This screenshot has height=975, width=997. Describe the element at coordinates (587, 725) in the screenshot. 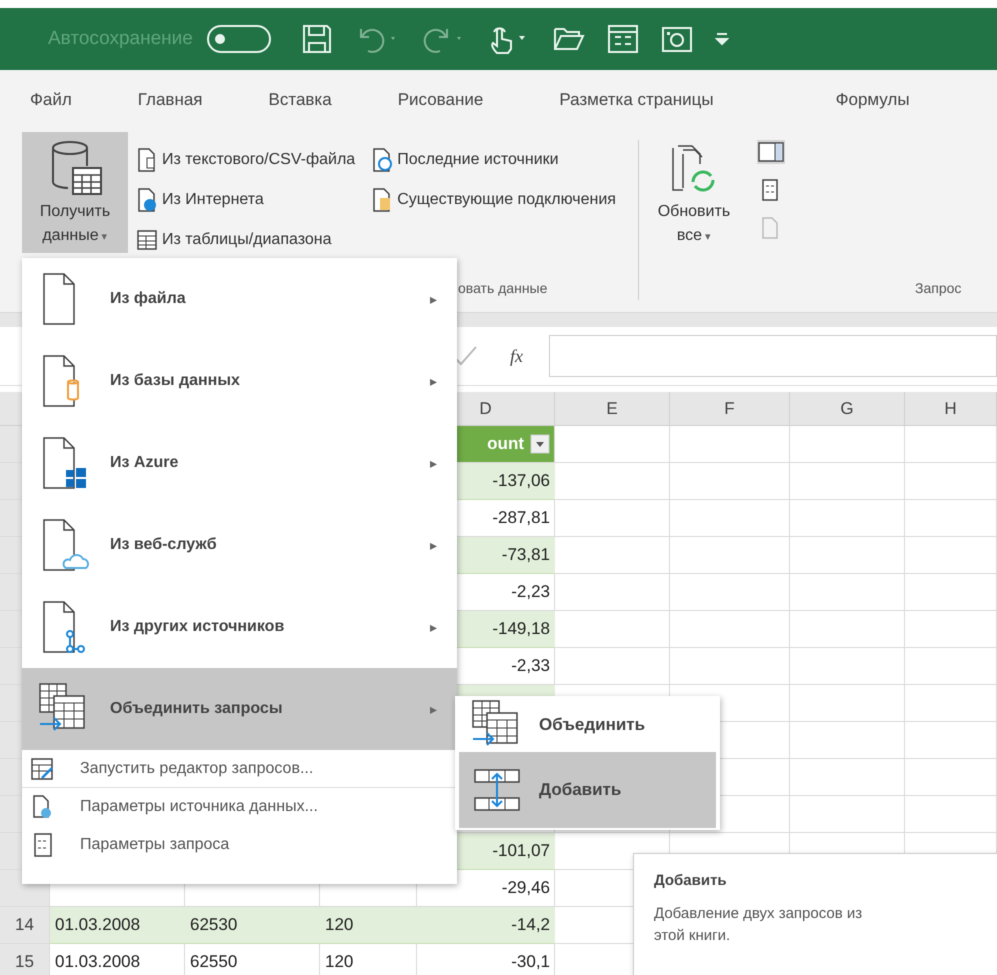

I see `menu-item: Объединить` at that location.